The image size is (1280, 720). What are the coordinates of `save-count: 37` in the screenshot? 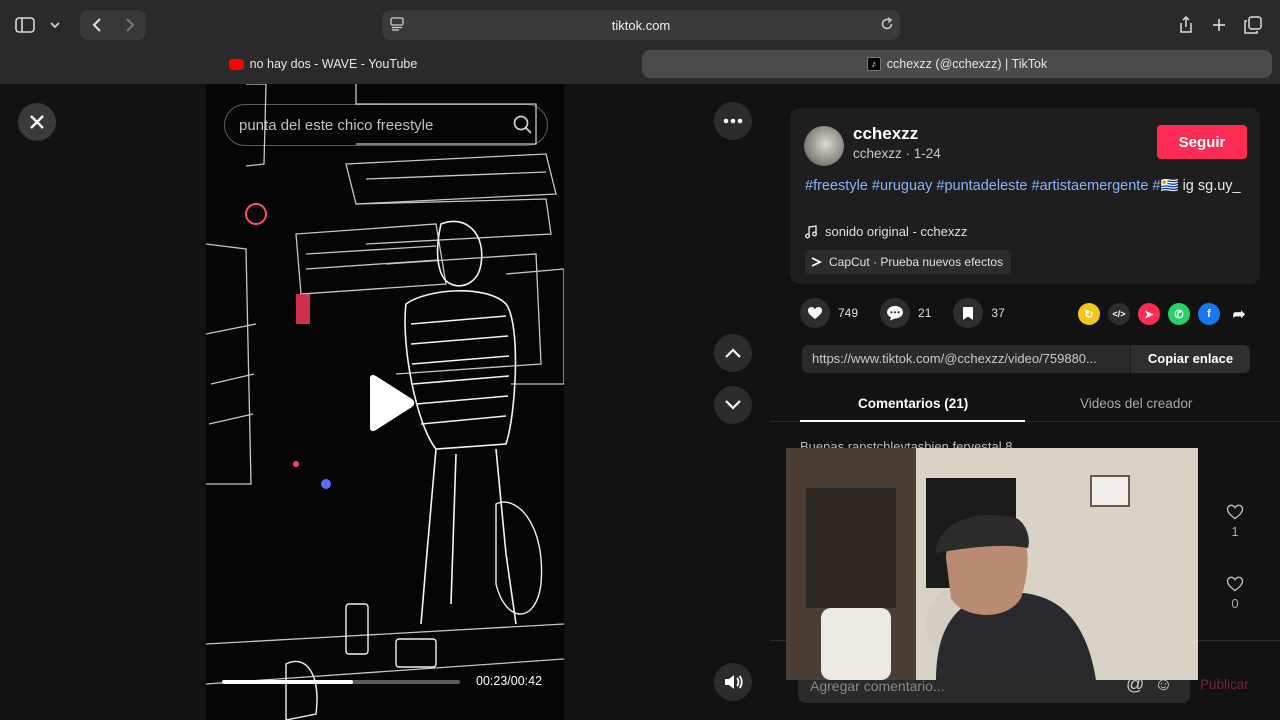 It's located at (998, 313).